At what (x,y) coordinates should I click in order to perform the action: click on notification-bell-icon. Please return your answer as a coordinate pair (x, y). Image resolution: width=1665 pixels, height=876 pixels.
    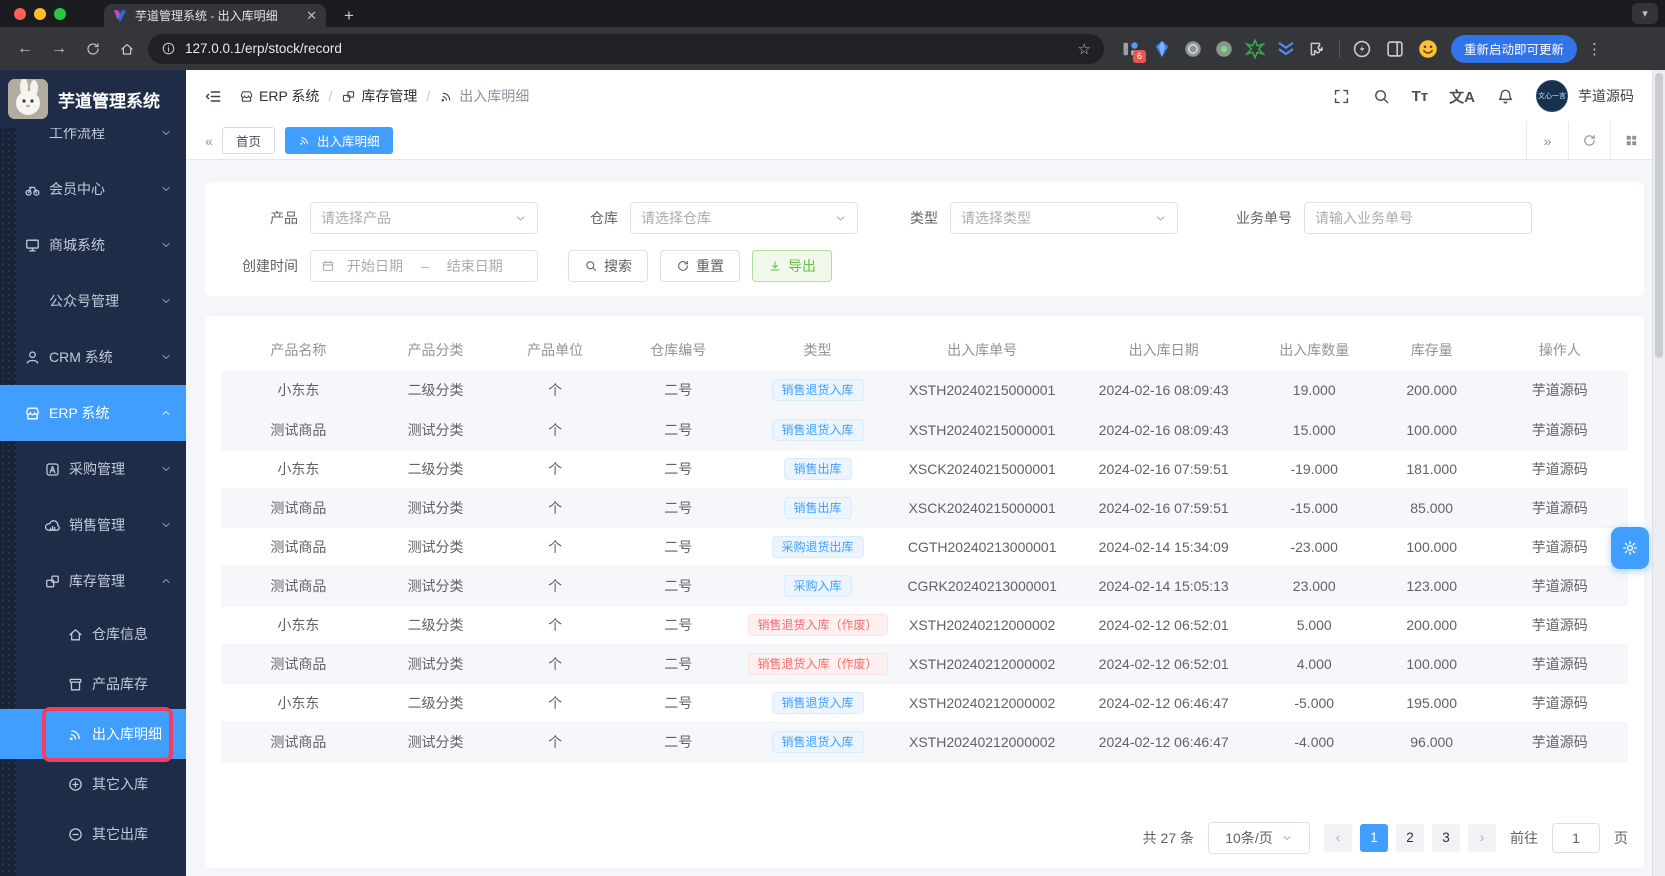
    Looking at the image, I should click on (1505, 96).